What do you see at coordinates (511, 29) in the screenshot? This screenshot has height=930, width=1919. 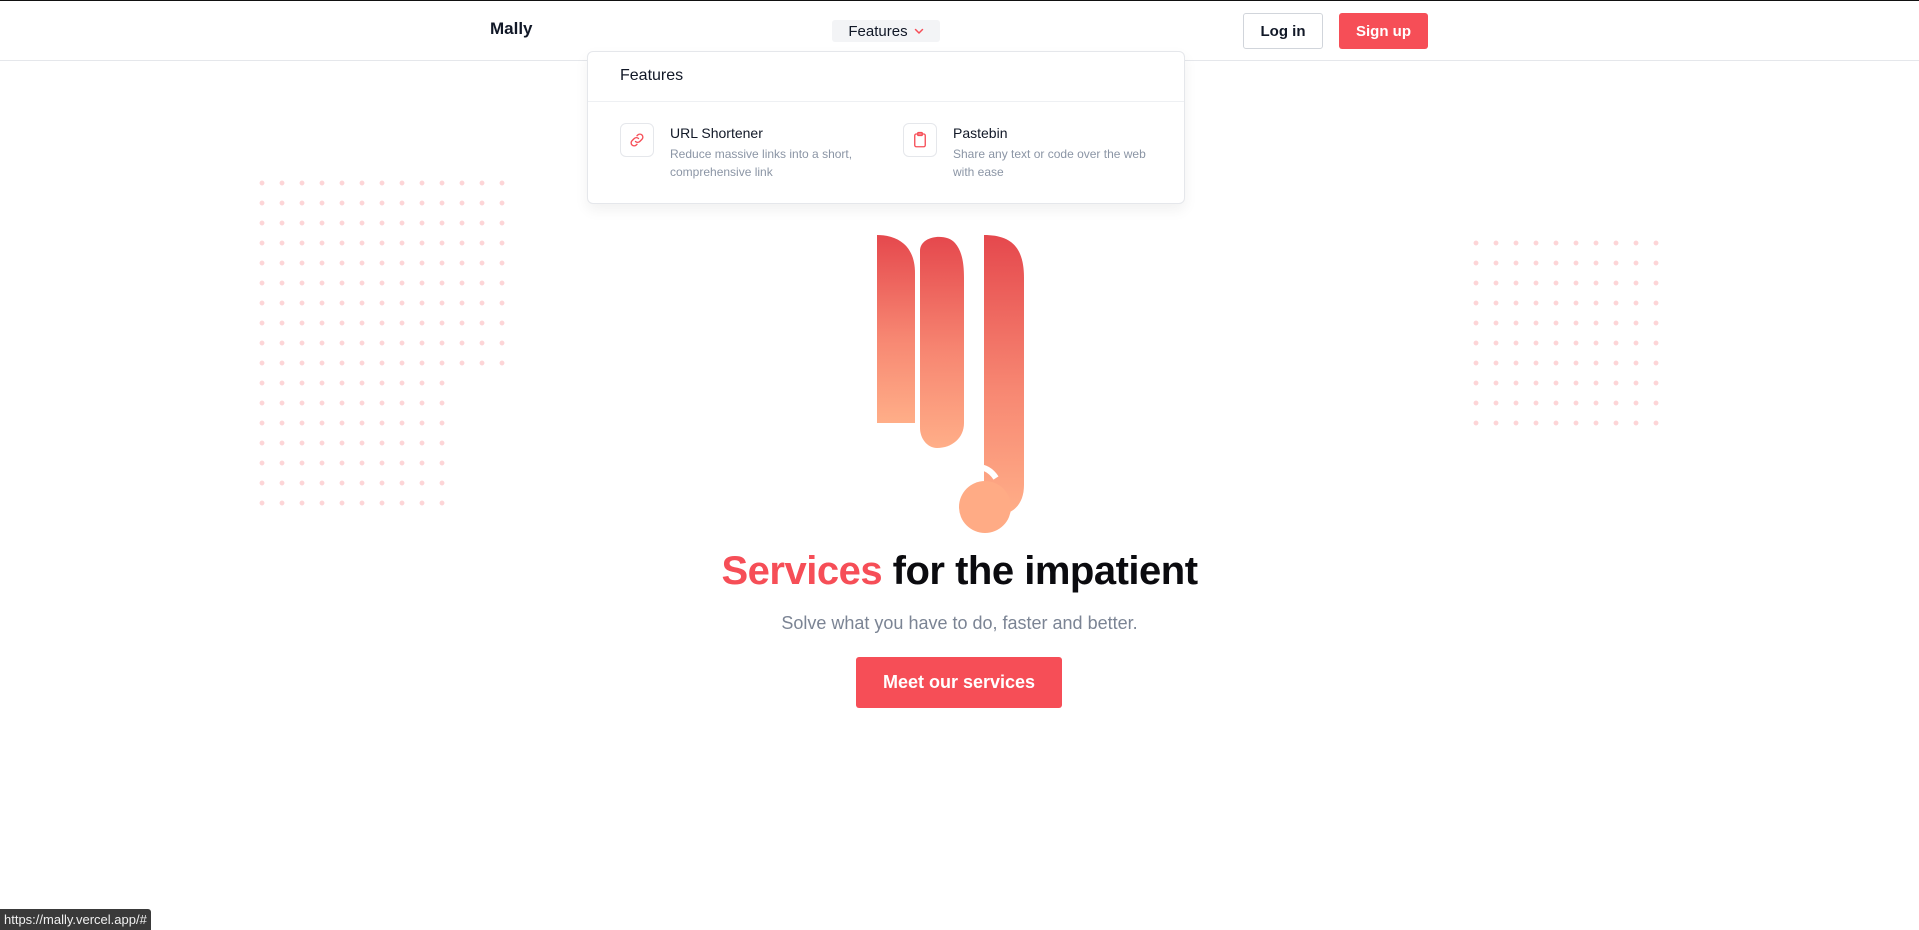 I see `brand-logo-text: Mally` at bounding box center [511, 29].